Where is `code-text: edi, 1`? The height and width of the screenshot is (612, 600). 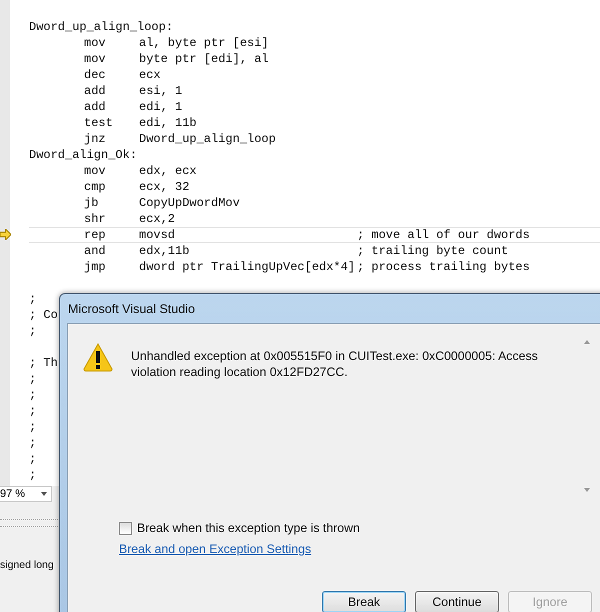 code-text: edi, 1 is located at coordinates (161, 107).